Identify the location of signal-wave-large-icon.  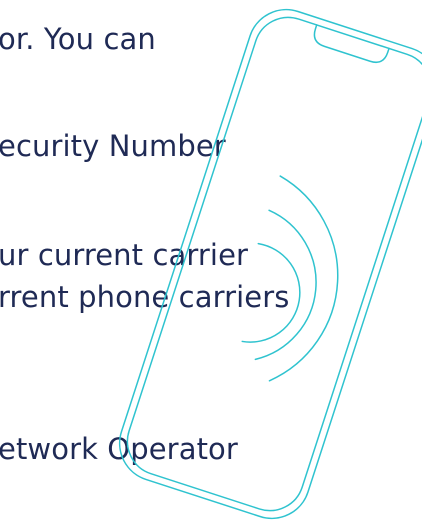
(303, 278).